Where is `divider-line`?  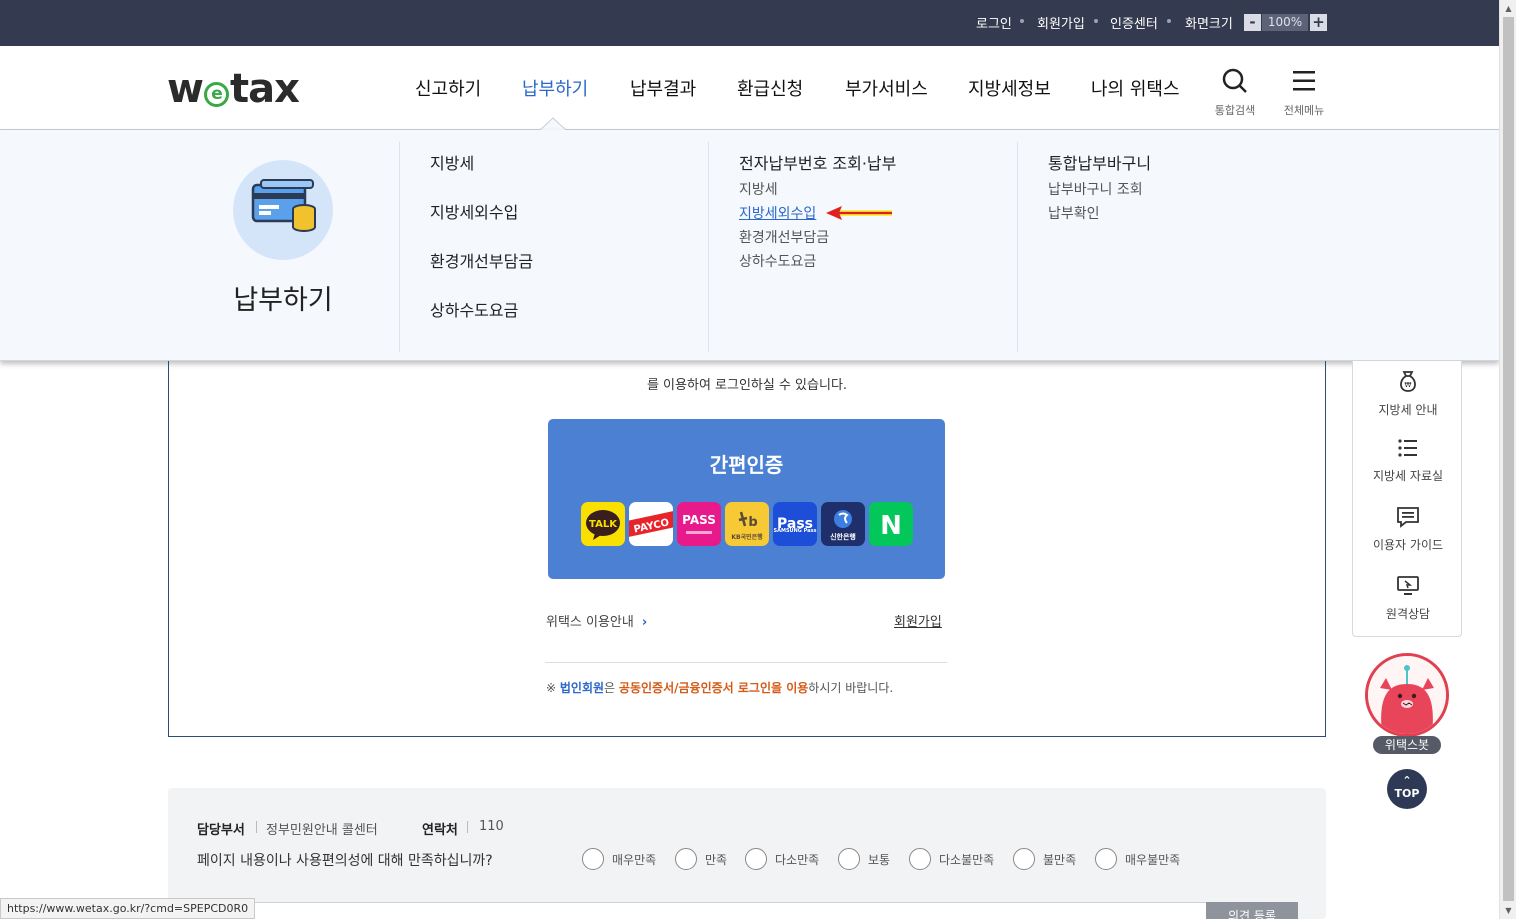 divider-line is located at coordinates (746, 662).